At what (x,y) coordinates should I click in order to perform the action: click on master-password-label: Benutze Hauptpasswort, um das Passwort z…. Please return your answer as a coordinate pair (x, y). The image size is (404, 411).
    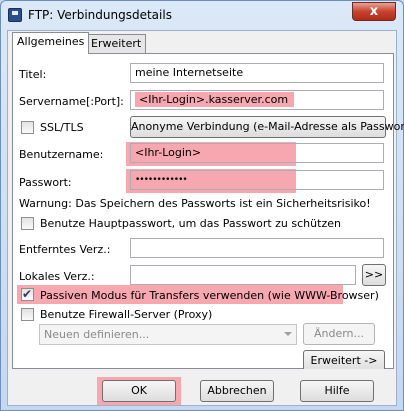
    Looking at the image, I should click on (190, 223).